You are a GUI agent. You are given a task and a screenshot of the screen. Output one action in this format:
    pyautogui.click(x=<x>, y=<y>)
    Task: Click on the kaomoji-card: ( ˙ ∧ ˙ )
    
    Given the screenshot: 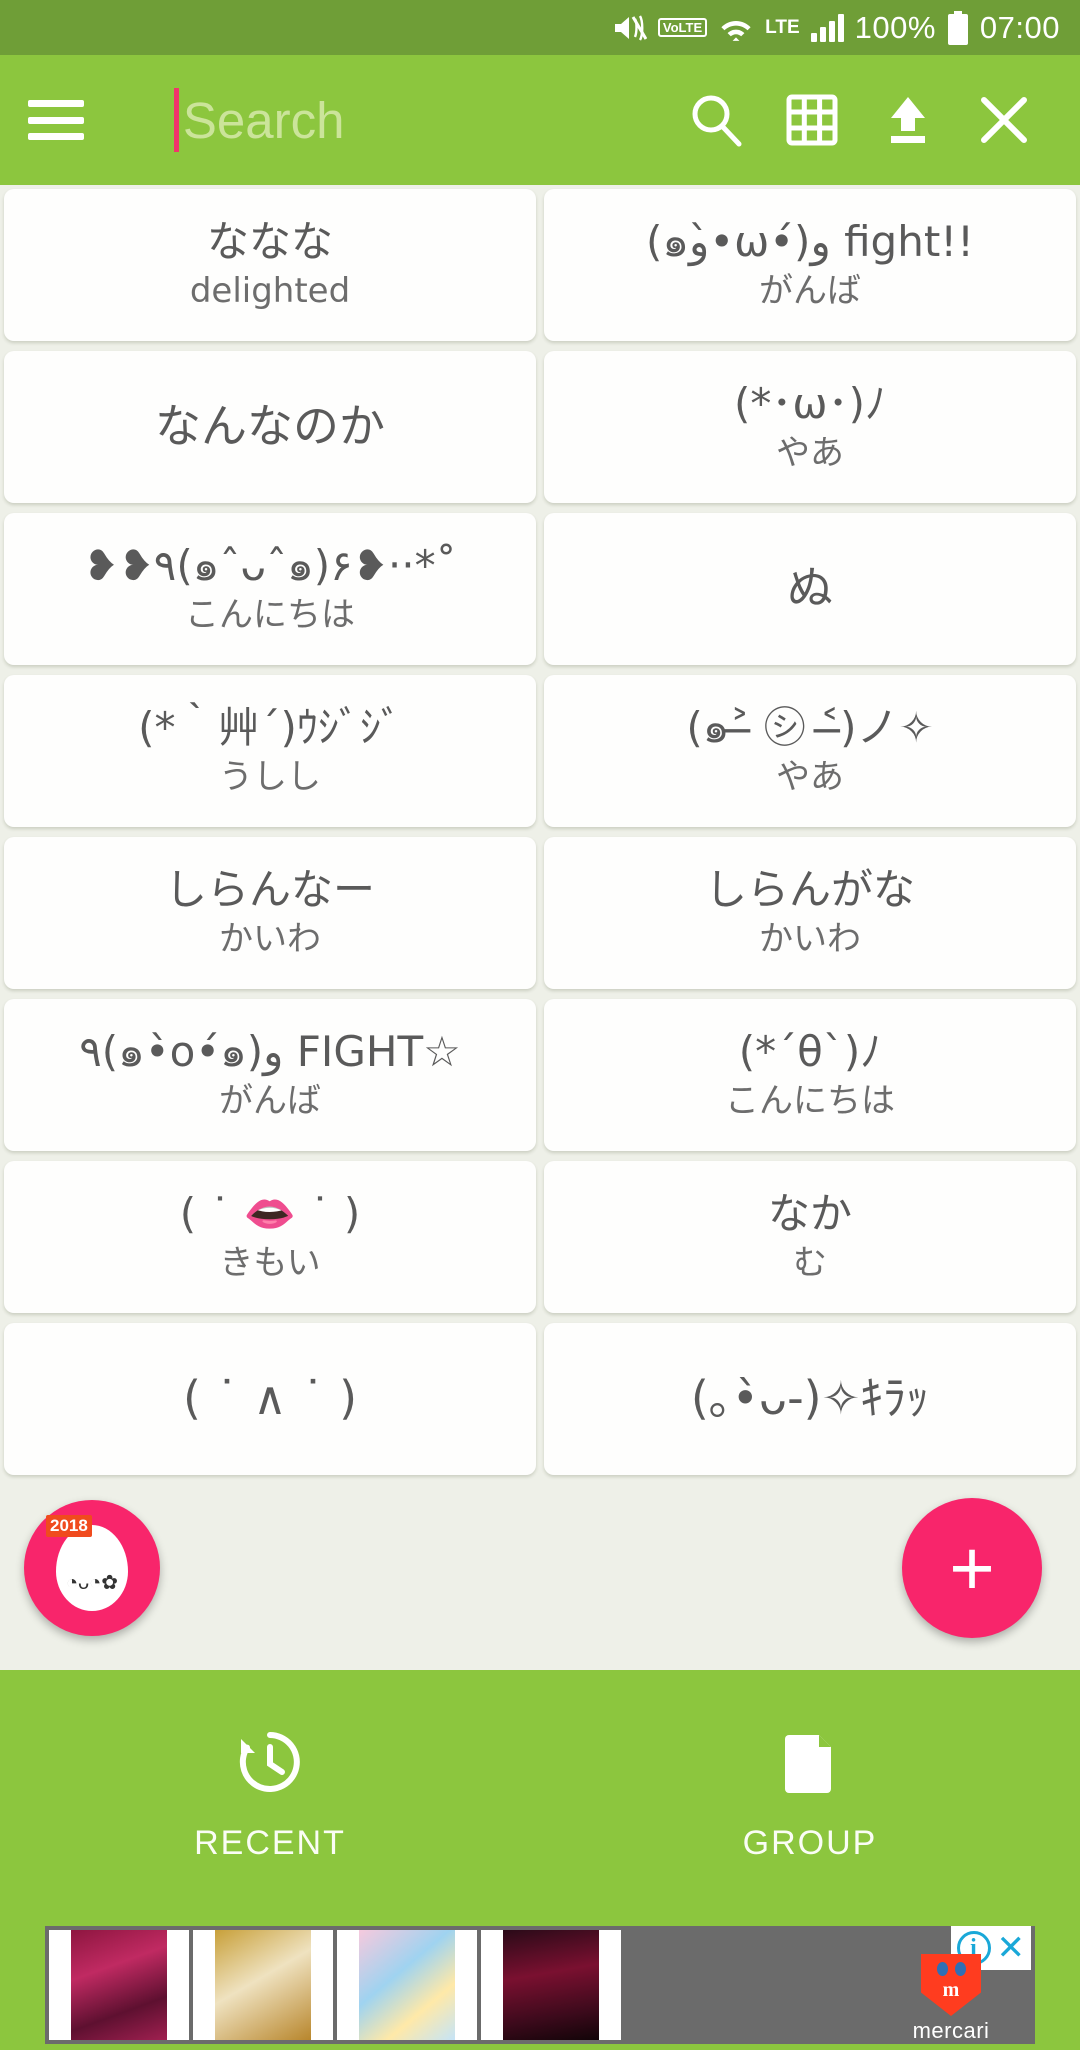 What is the action you would take?
    pyautogui.click(x=270, y=1399)
    